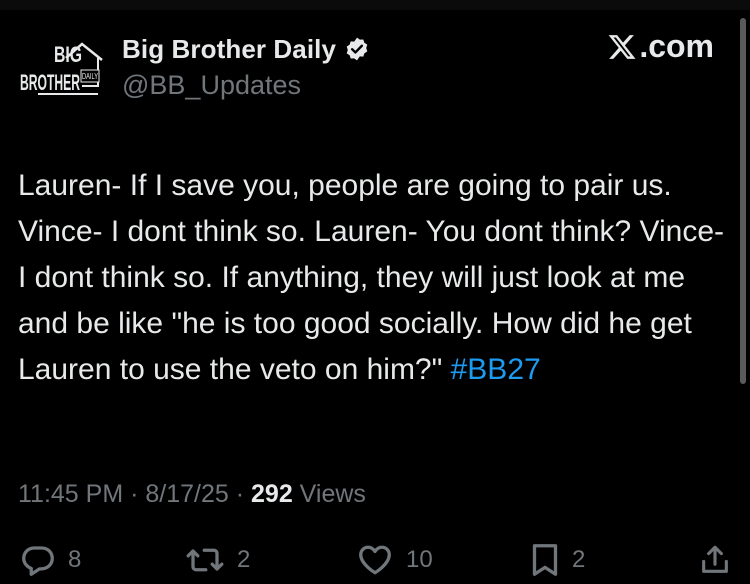 The height and width of the screenshot is (584, 750). I want to click on tweet-date: 8/17/25, so click(186, 494).